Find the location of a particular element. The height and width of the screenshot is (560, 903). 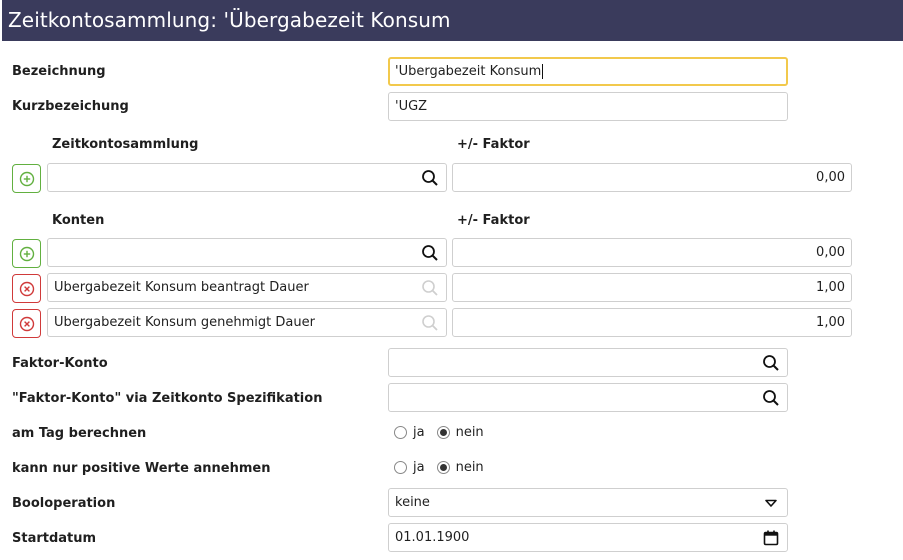

konto-input: Übergabezeit Konsum genehmigt Dauer is located at coordinates (247, 322).